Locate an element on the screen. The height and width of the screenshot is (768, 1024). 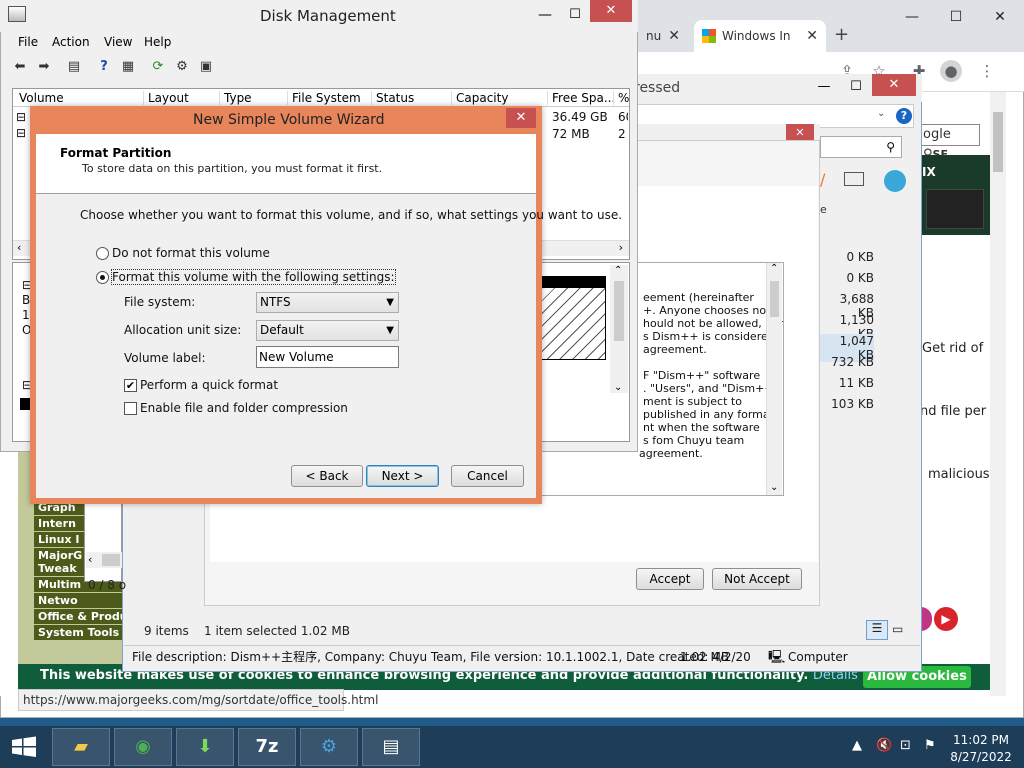
file-size: 0 KB is located at coordinates (847, 257).